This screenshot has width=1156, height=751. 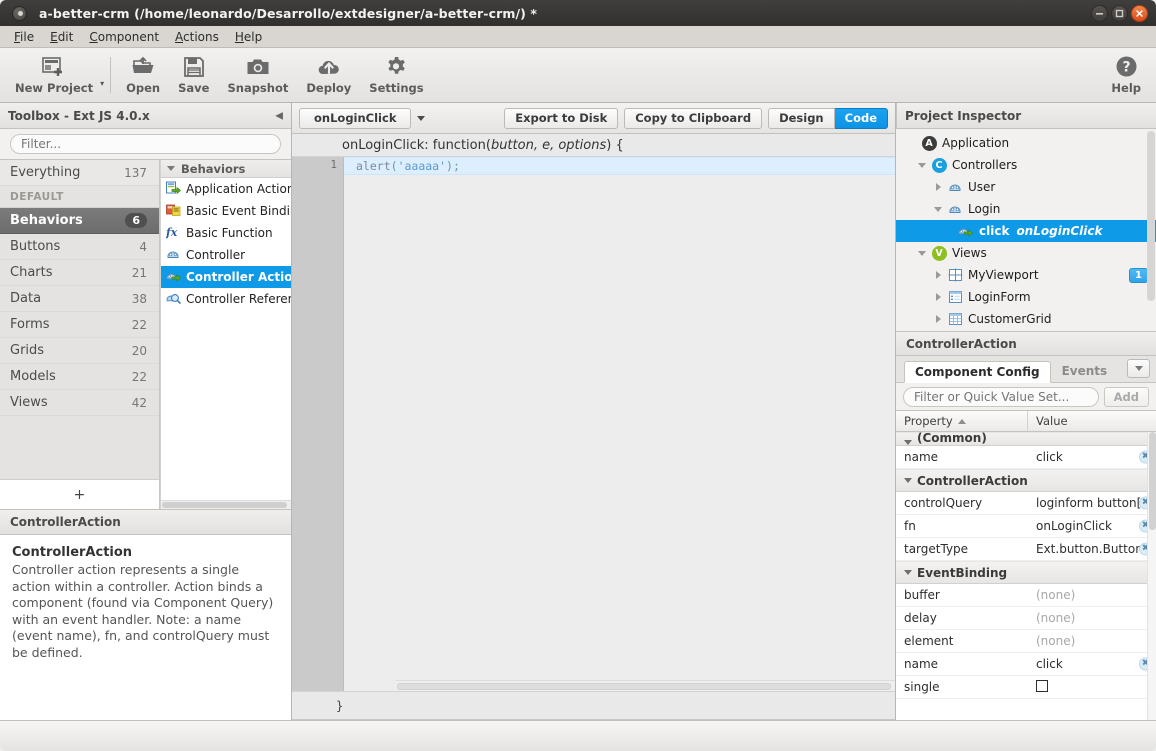 I want to click on config-value: Ext.button.Button ✖, so click(x=1092, y=549).